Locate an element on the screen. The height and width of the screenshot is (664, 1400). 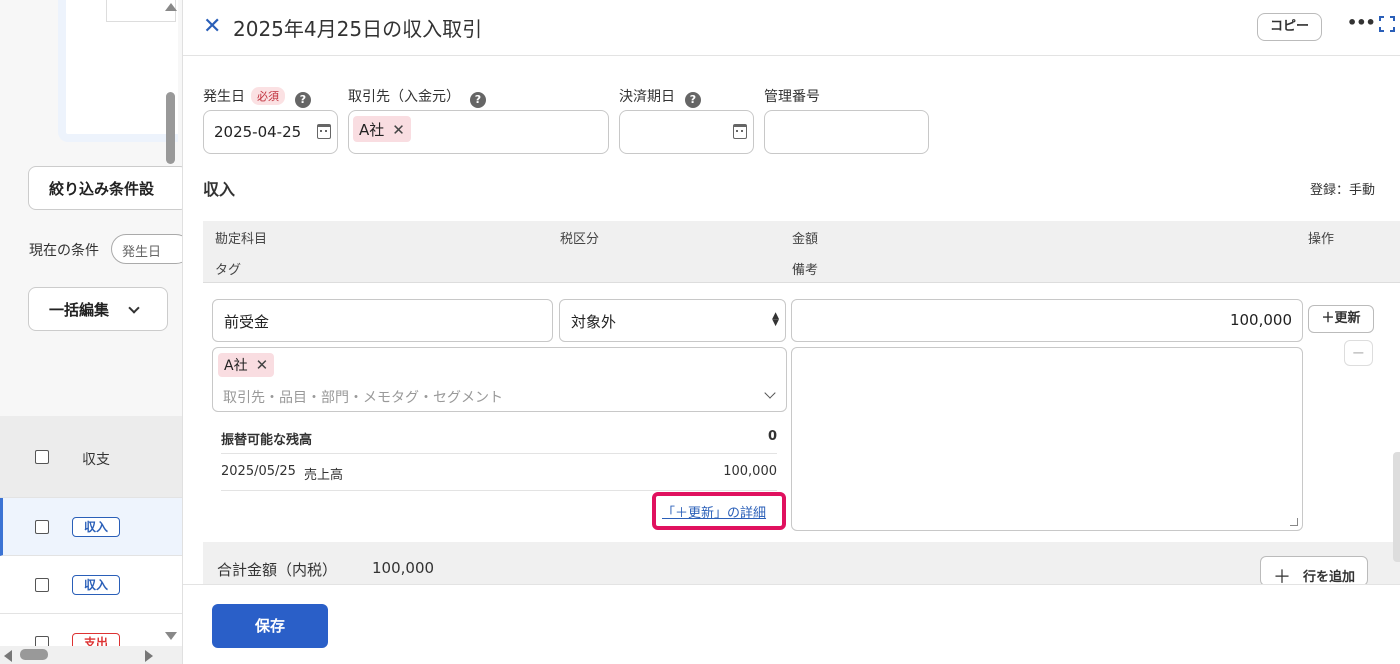
table-header-row: 収支 is located at coordinates (91, 457).